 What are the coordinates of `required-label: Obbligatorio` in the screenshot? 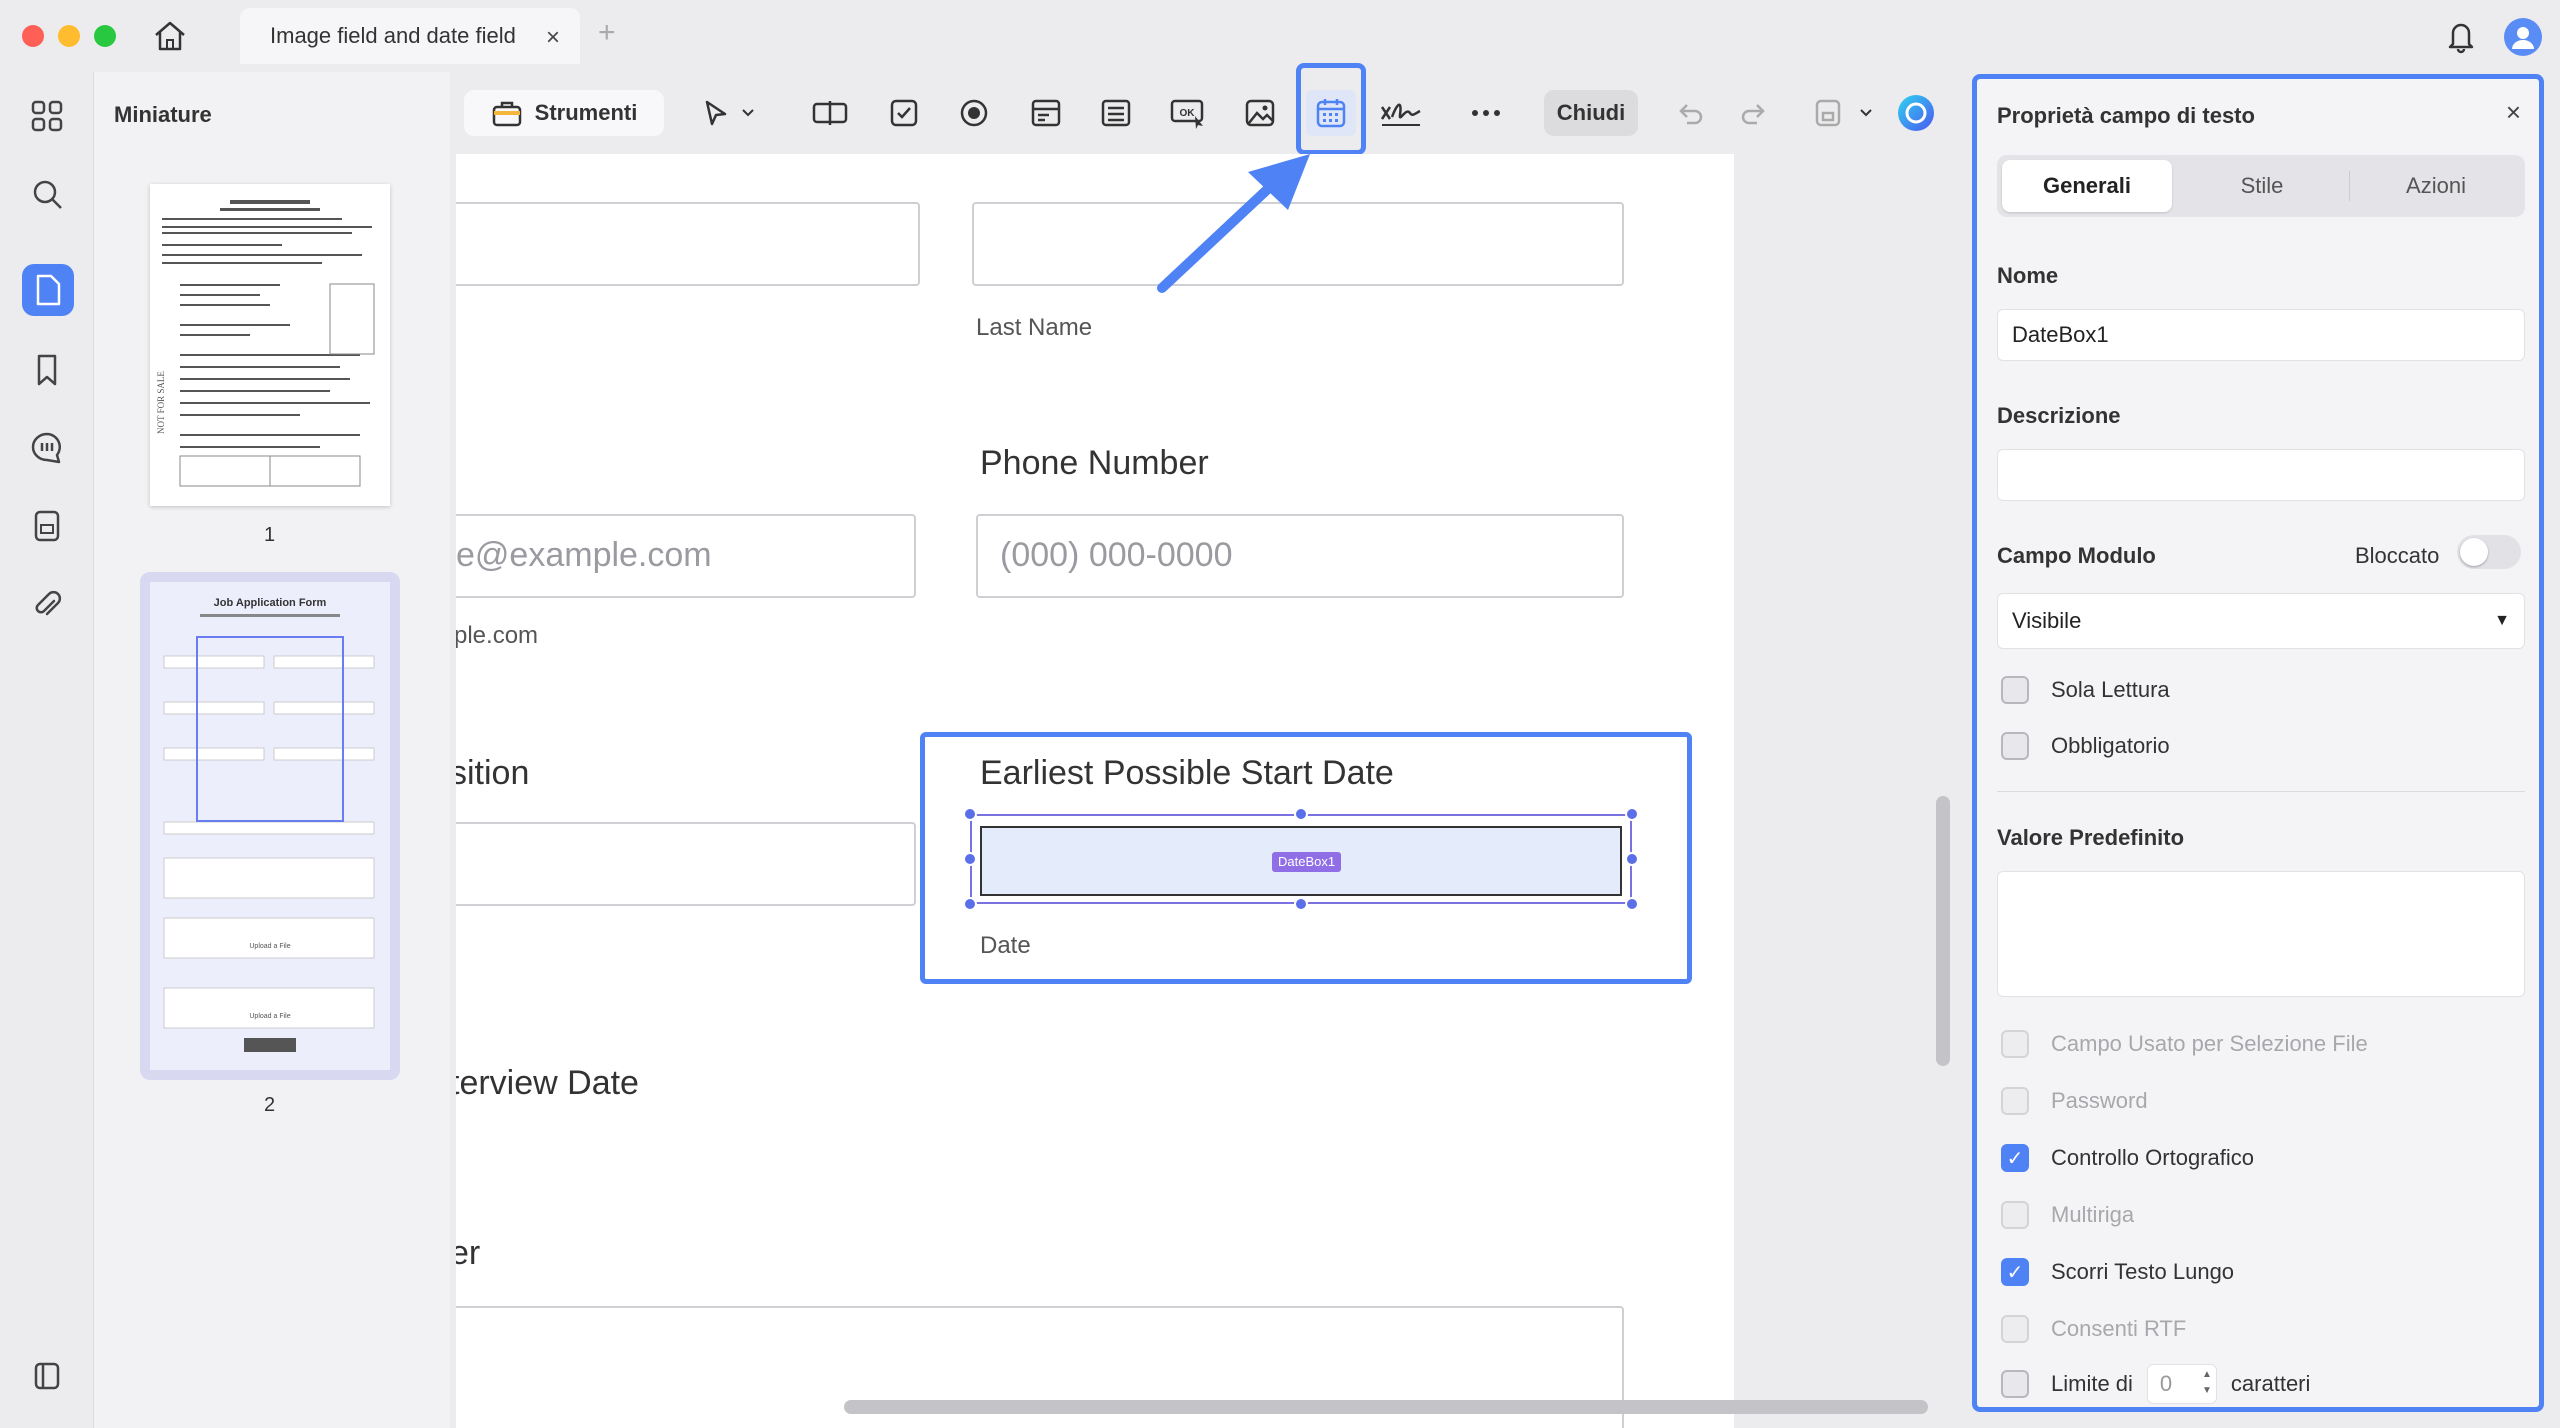 It's located at (2110, 745).